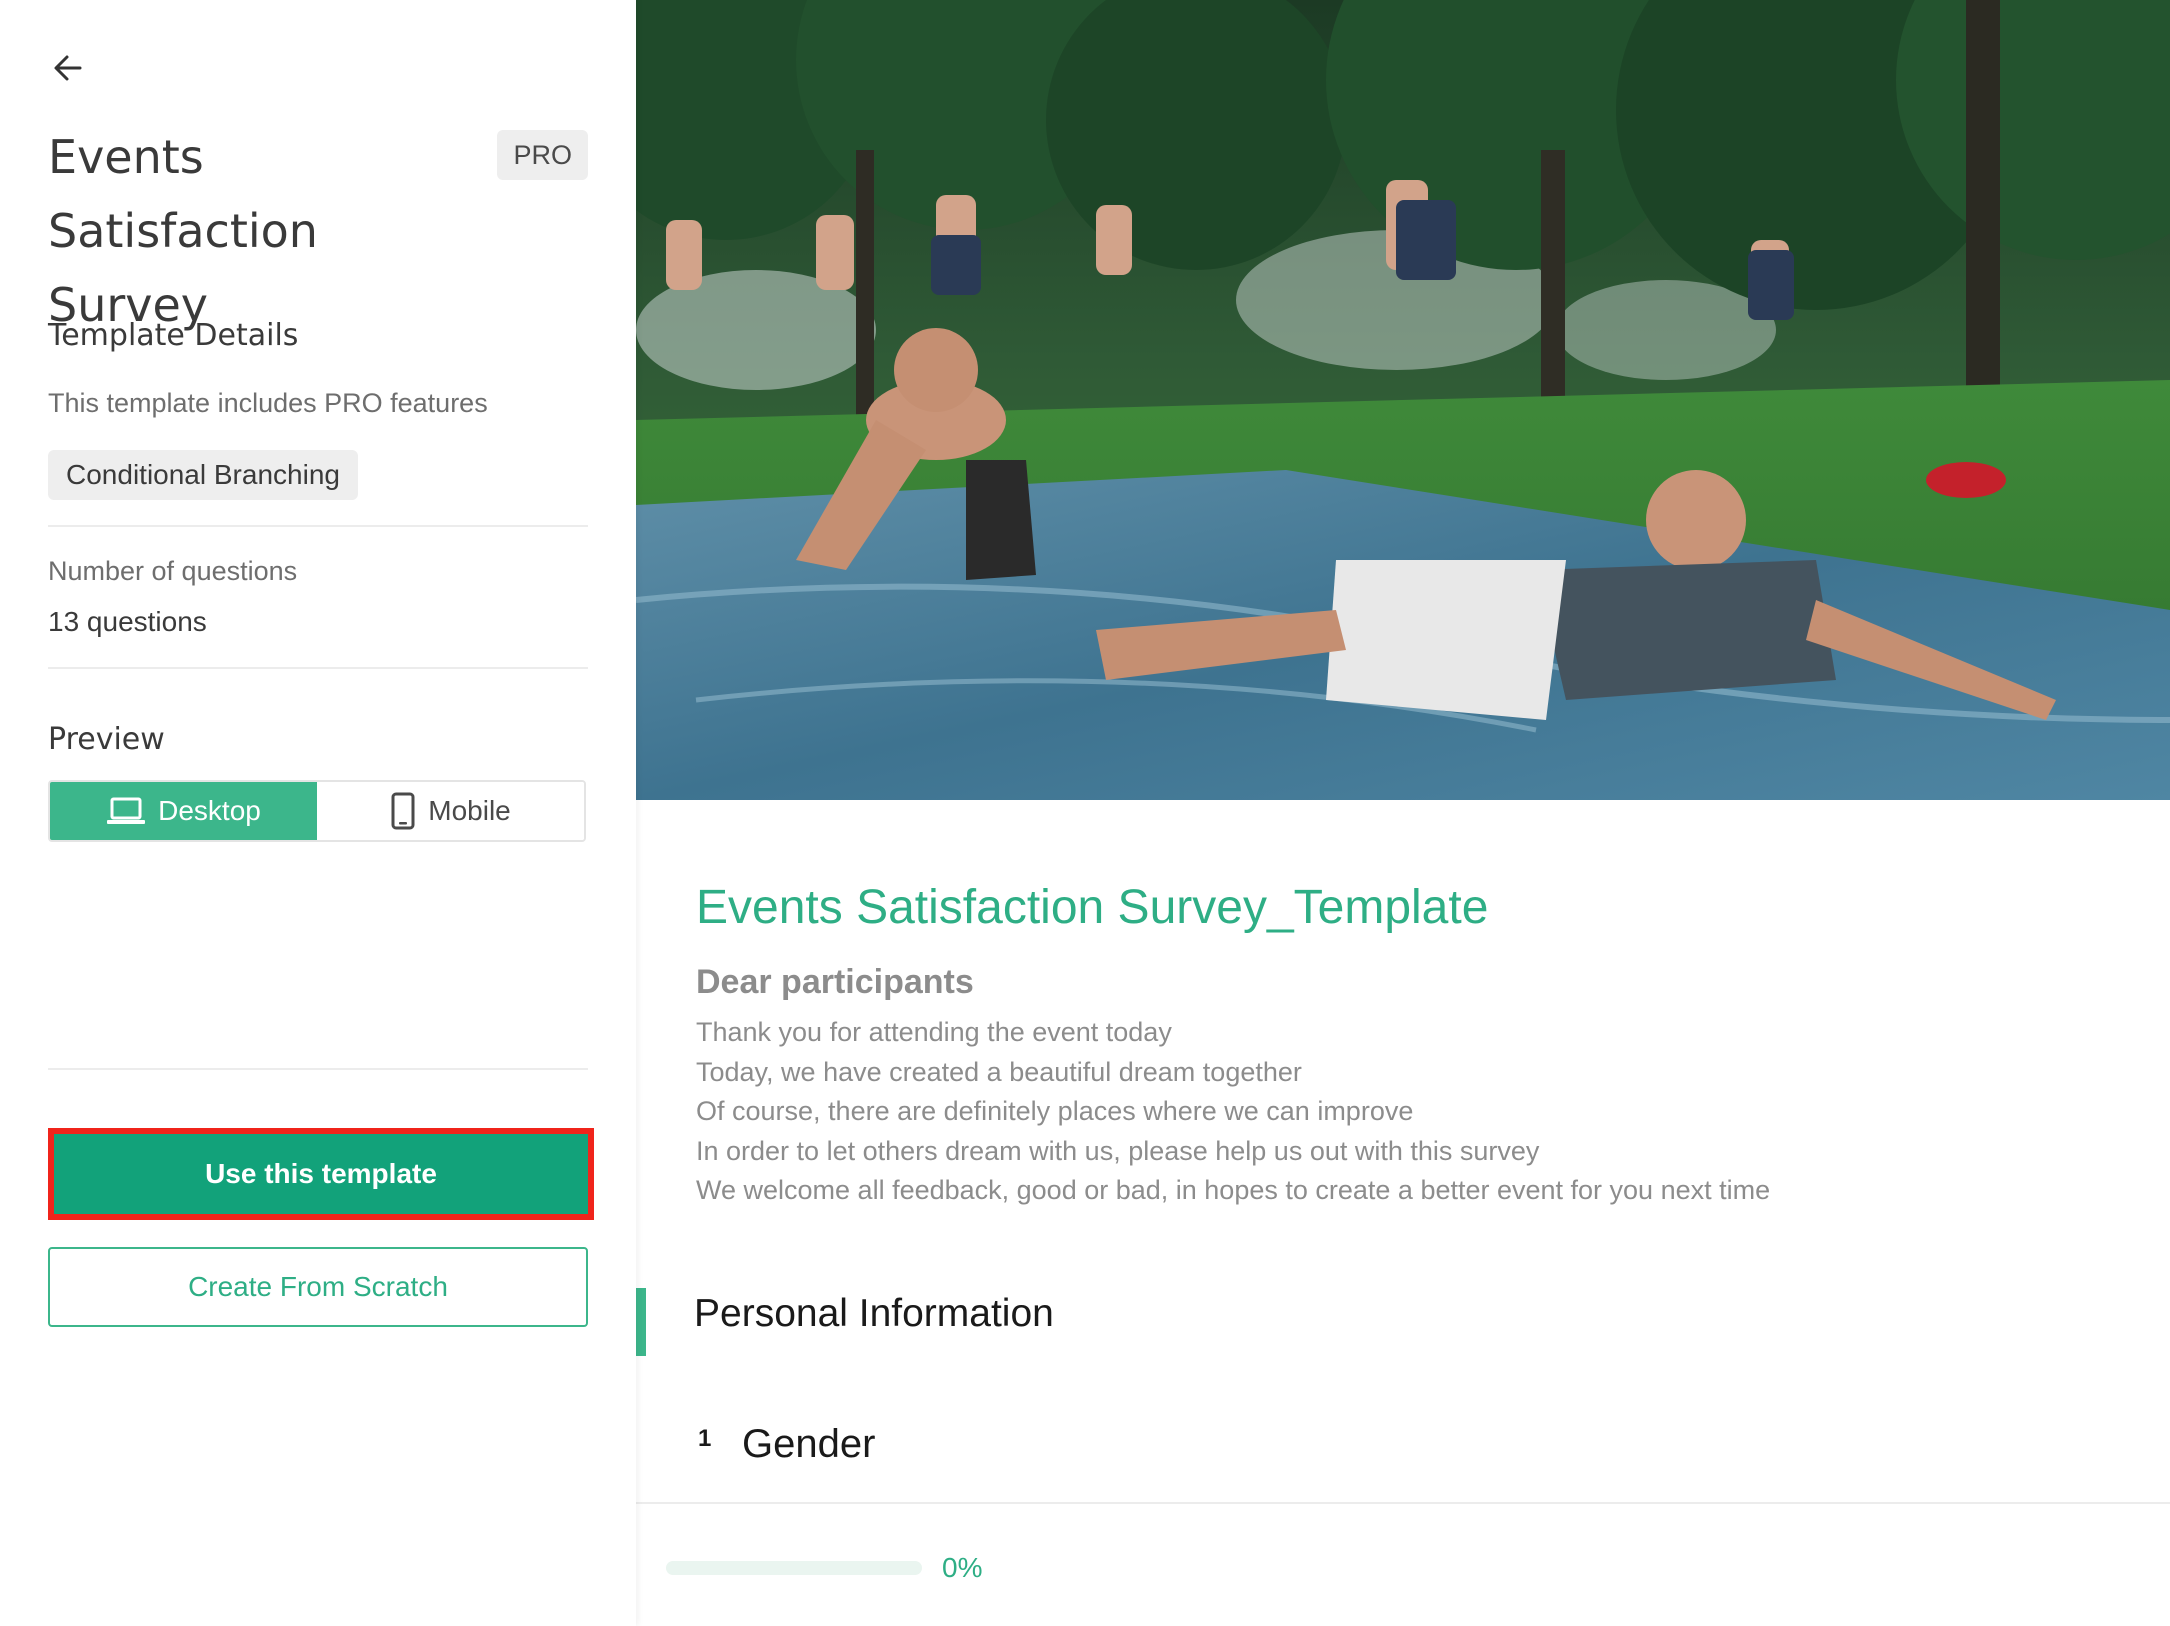  Describe the element at coordinates (1092, 907) in the screenshot. I see `form-title: Events Satisfaction Survey_Template` at that location.